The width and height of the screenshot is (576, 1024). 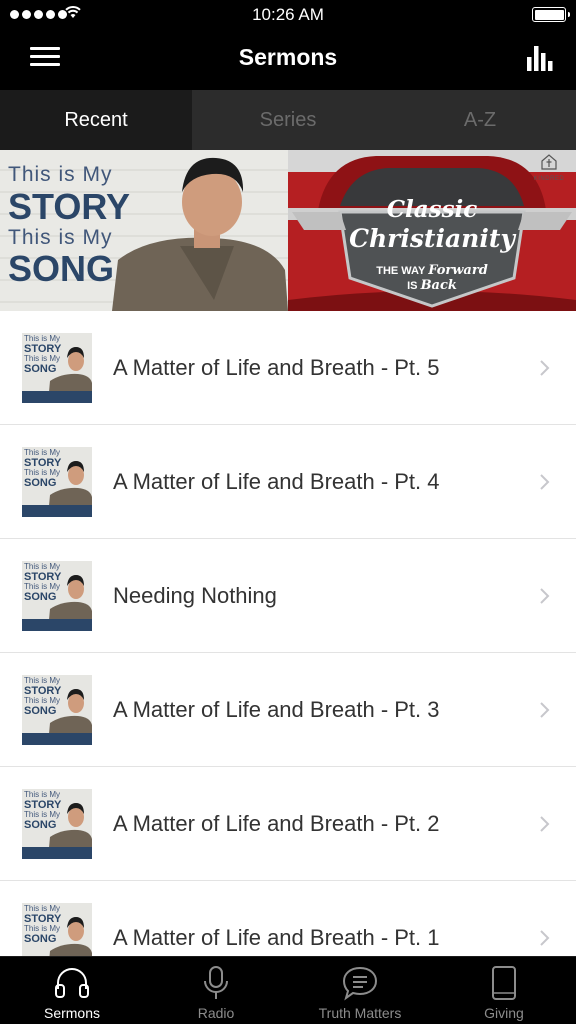 What do you see at coordinates (69, 206) in the screenshot?
I see `banner-line-2: STORY` at bounding box center [69, 206].